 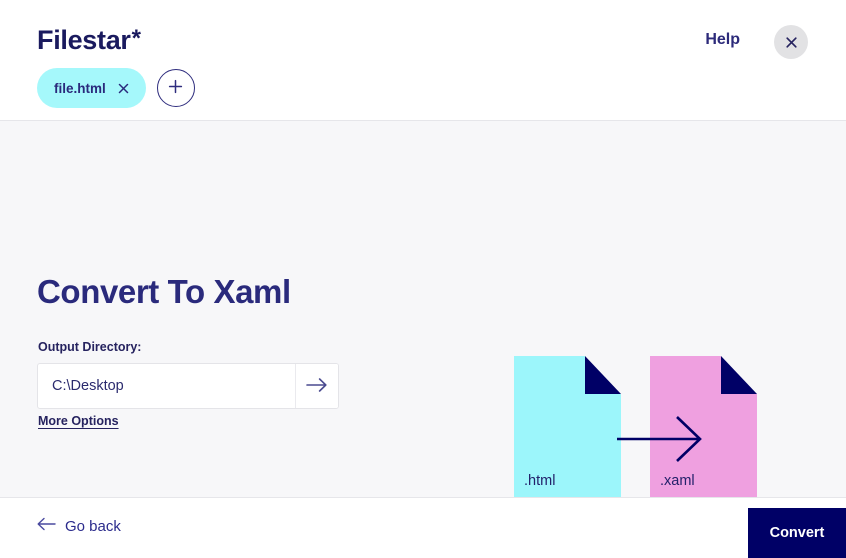 What do you see at coordinates (93, 526) in the screenshot?
I see `go-back-label: Go back` at bounding box center [93, 526].